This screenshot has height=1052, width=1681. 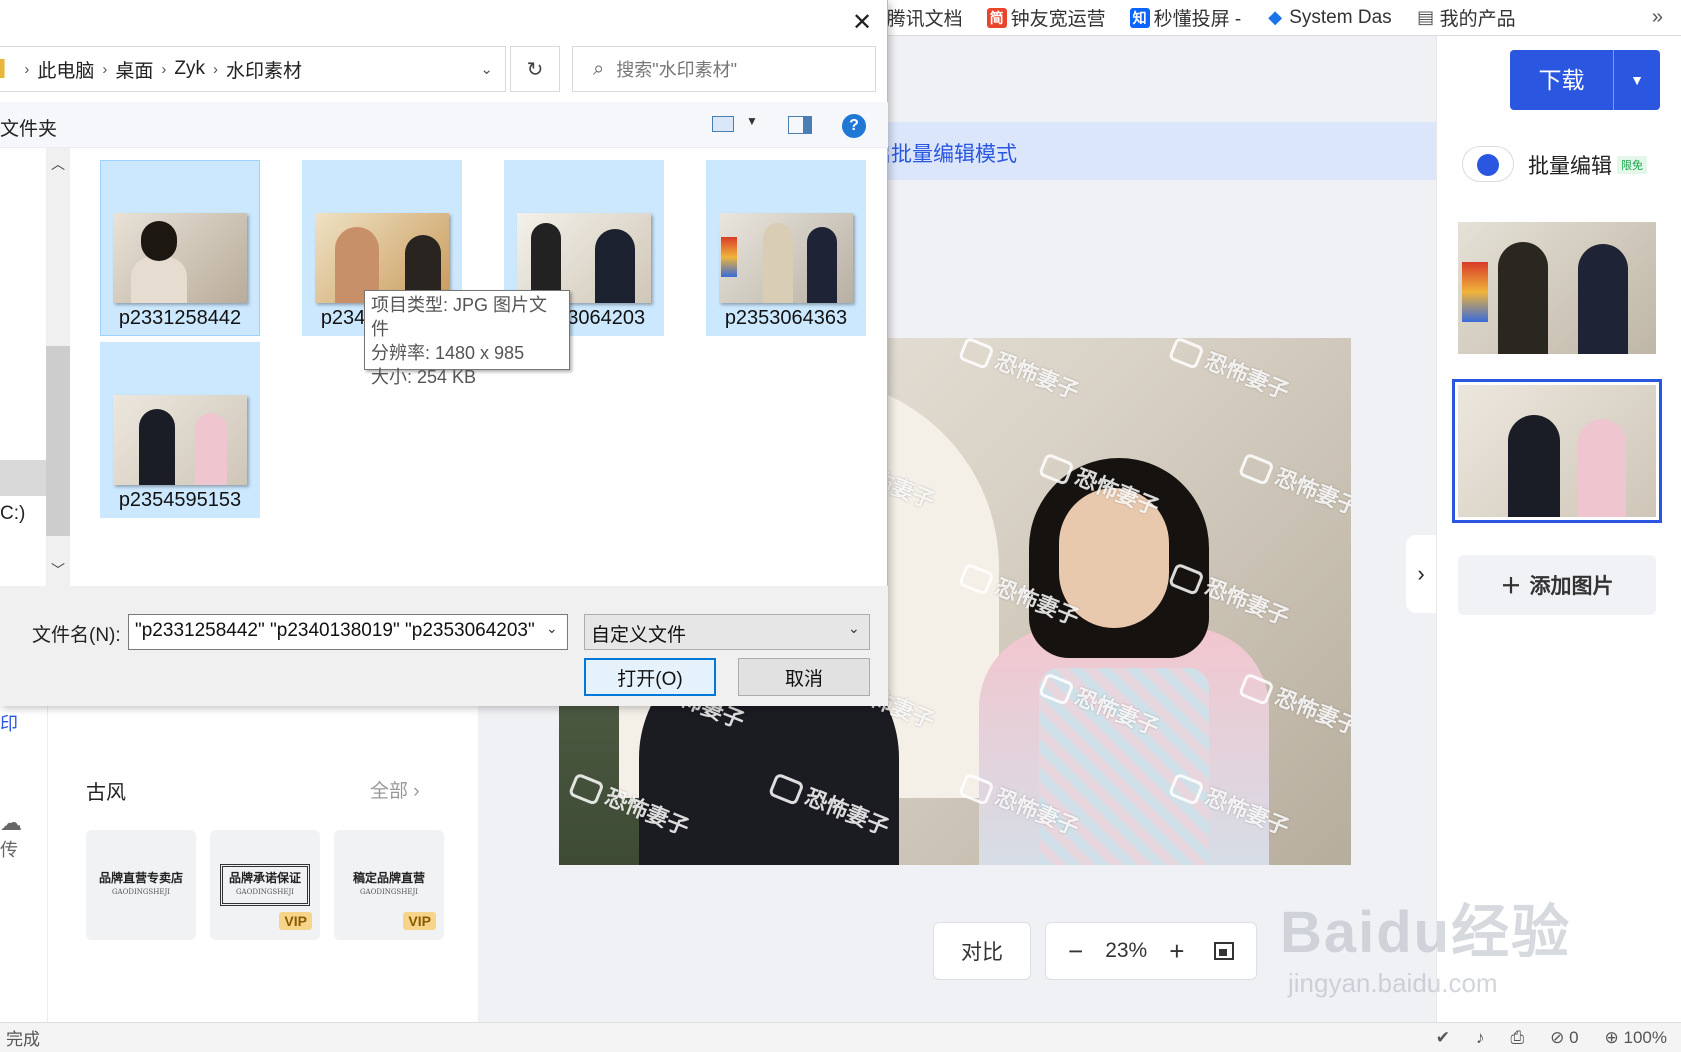 What do you see at coordinates (1185, 17) in the screenshot?
I see `bookmark-miaodong: 知秒懂投屏 -` at bounding box center [1185, 17].